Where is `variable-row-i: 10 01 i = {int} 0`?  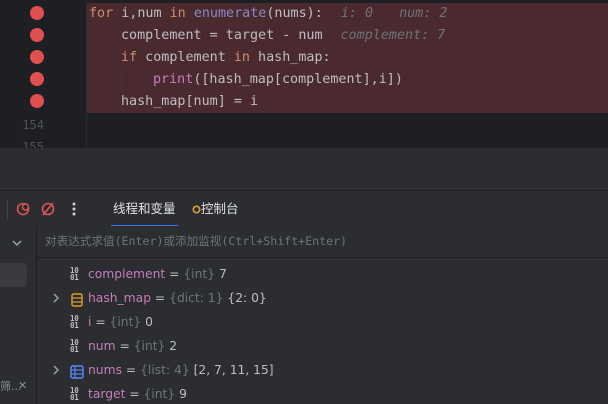 variable-row-i: 10 01 i = {int} 0 is located at coordinates (322, 322).